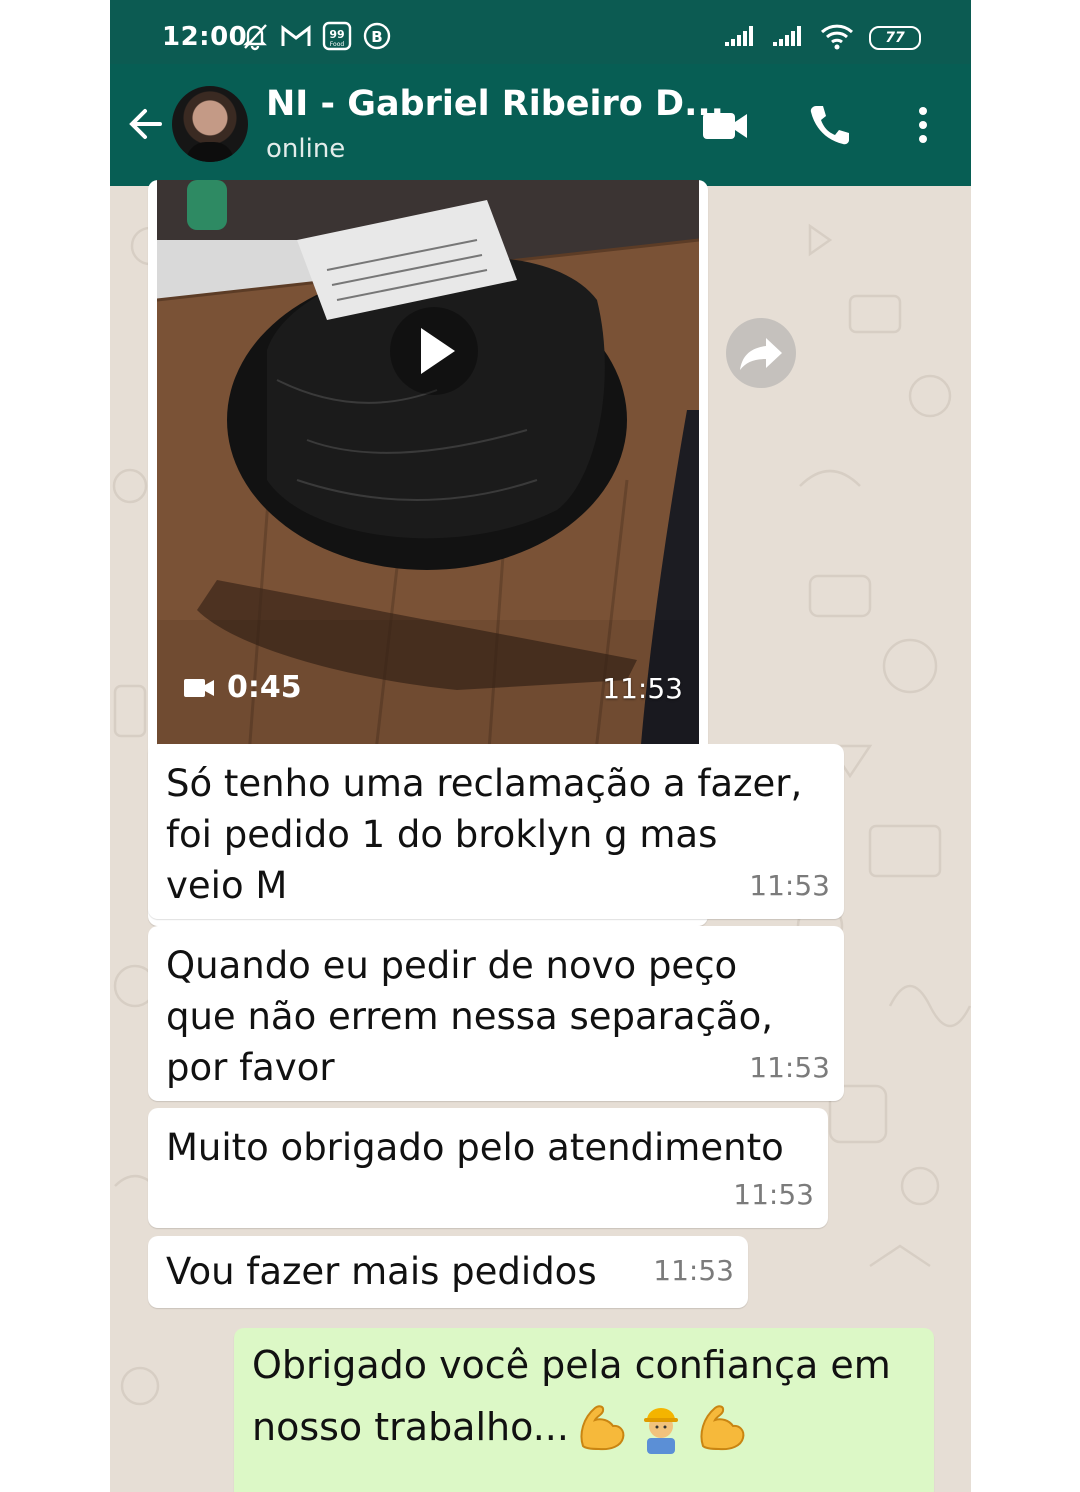  I want to click on status-time: 12:00, so click(205, 37).